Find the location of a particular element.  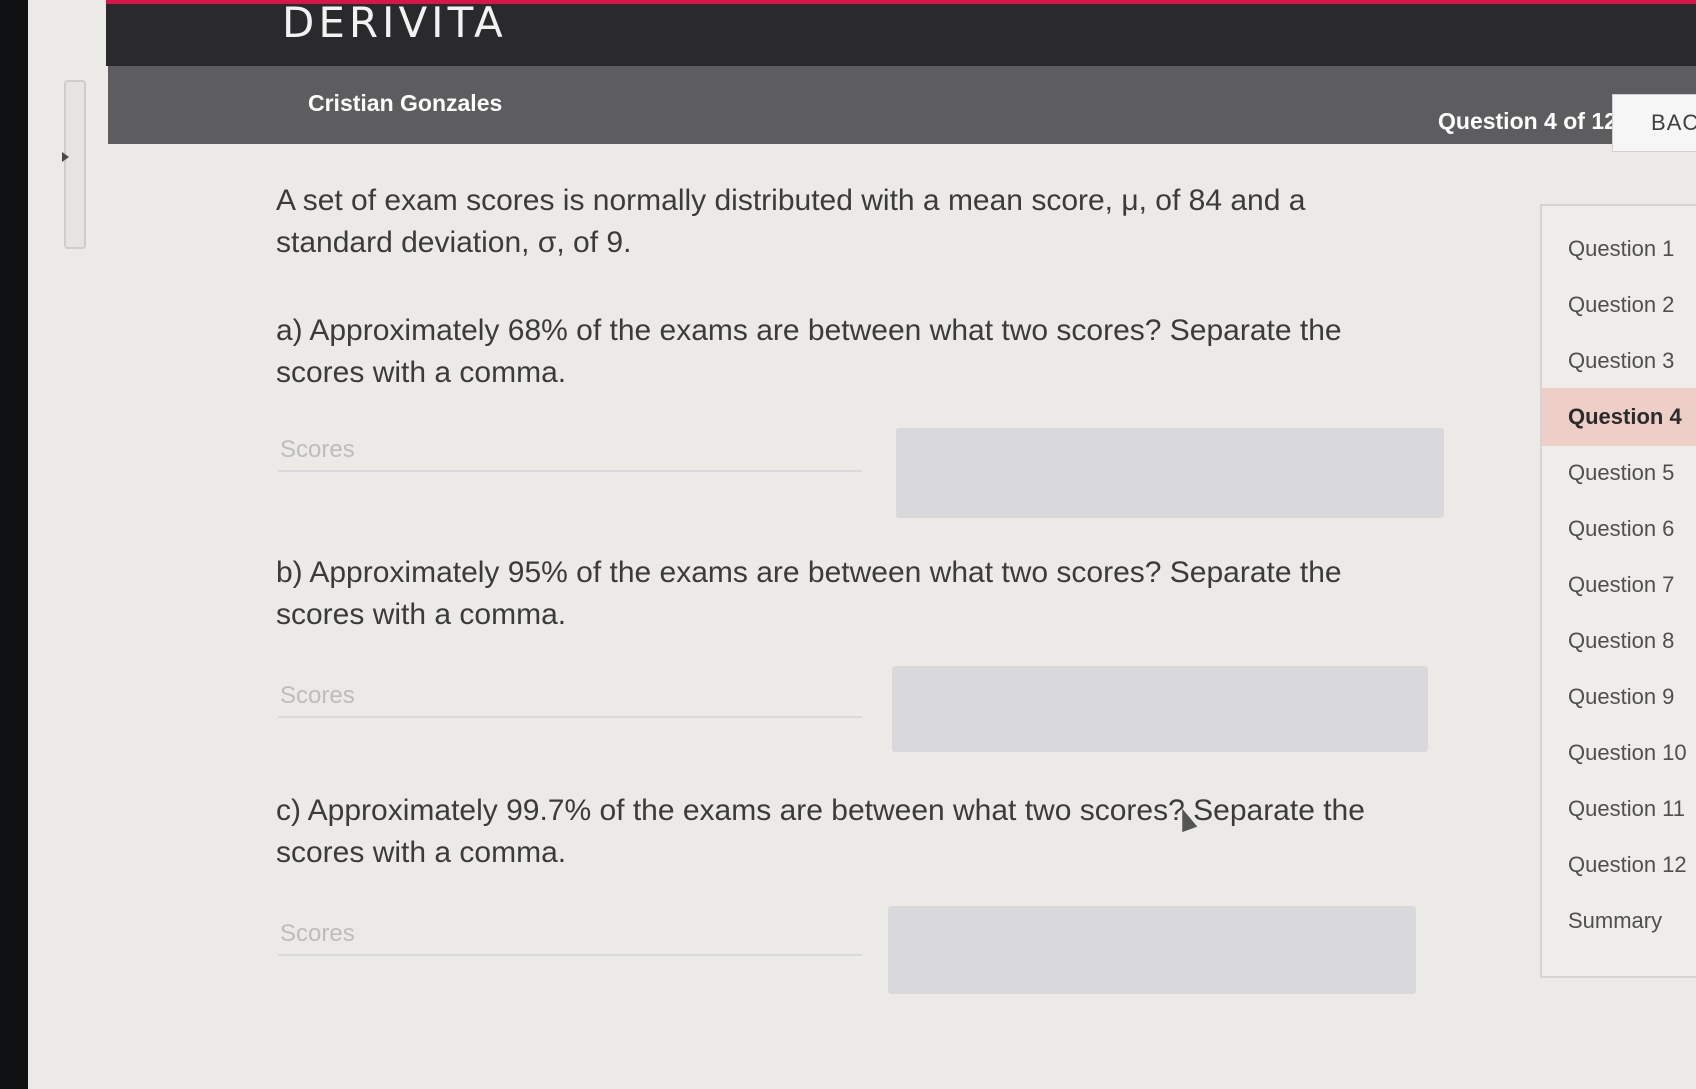

user-bar: Cristian Gonzales Question 4 of 12 BACK is located at coordinates (902, 109).